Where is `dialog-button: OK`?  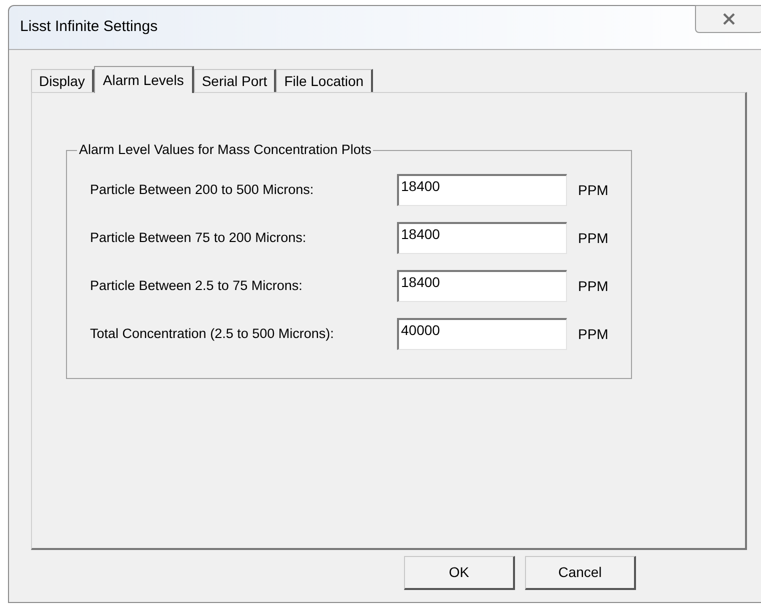
dialog-button: OK is located at coordinates (459, 573).